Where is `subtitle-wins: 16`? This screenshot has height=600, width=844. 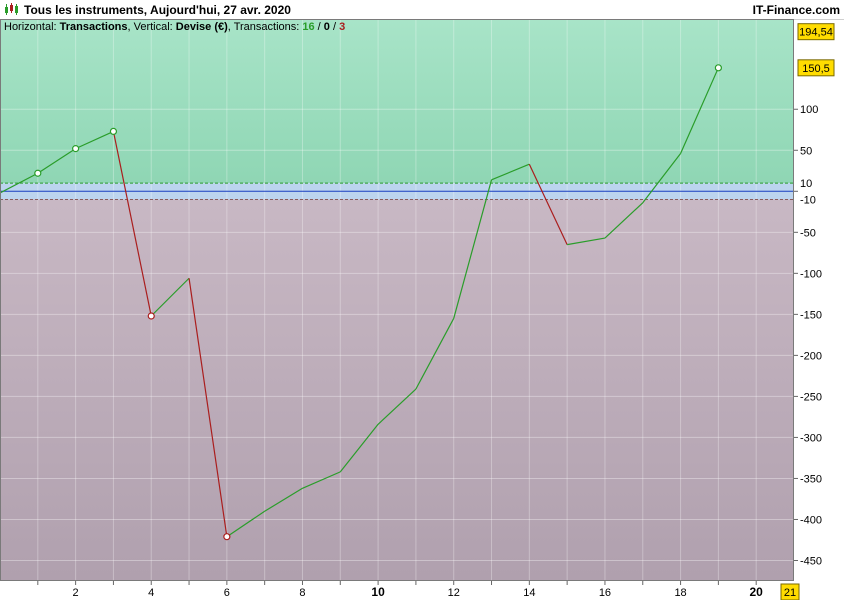 subtitle-wins: 16 is located at coordinates (308, 27).